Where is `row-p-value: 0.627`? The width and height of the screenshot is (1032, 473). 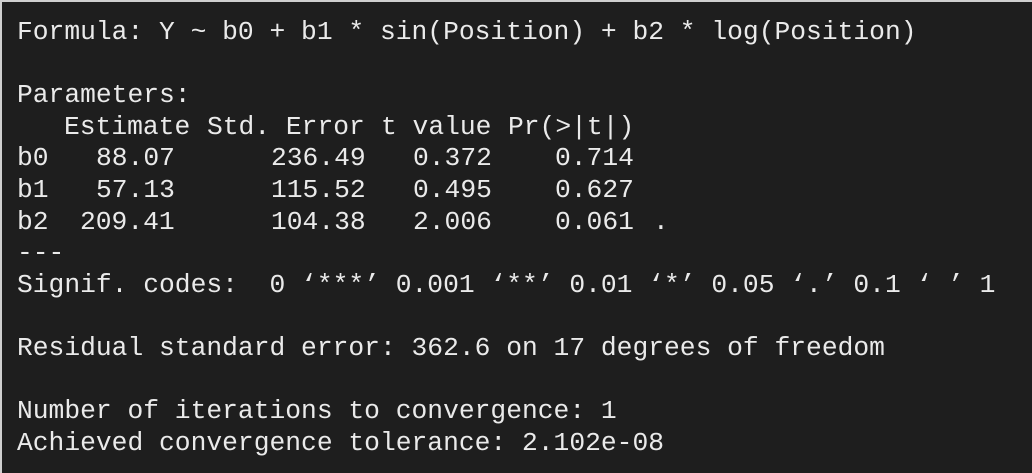
row-p-value: 0.627 is located at coordinates (594, 189).